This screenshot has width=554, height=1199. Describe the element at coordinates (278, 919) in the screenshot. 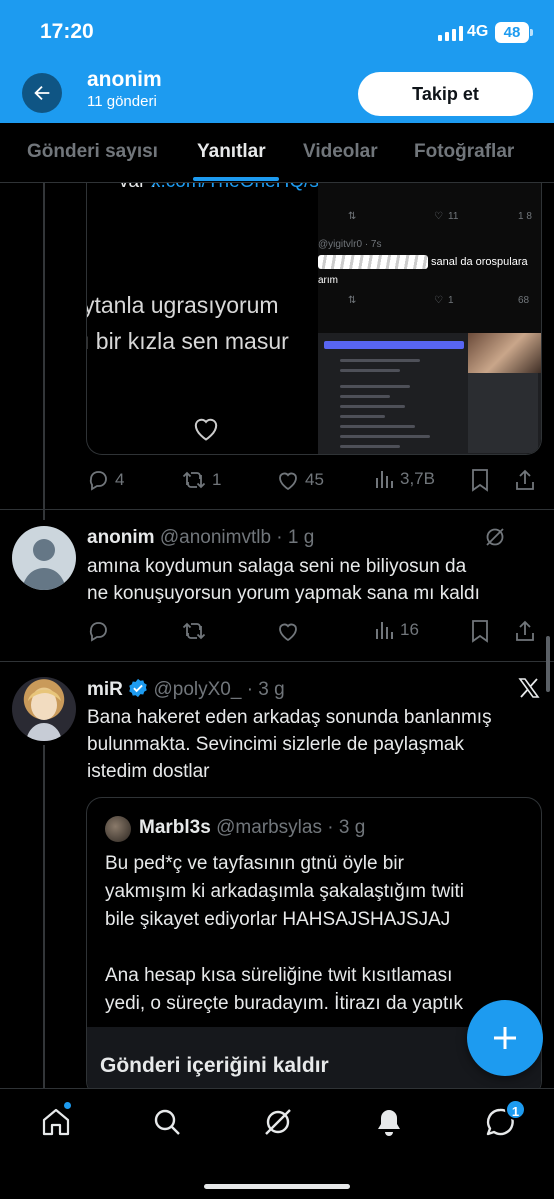

I see `quoted-text-line: bile şikayet ediyorlar HAHSAJSHAJSJAJ` at that location.